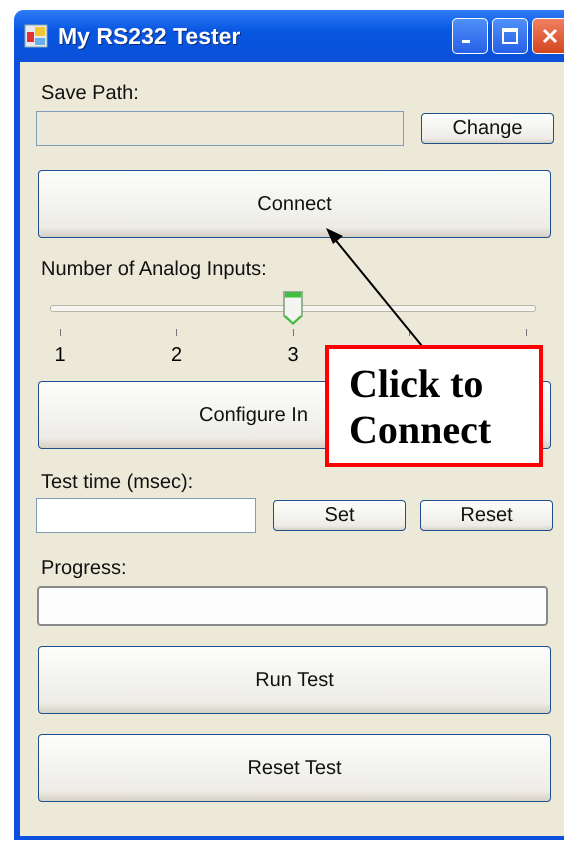  I want to click on close-icon, so click(550, 36).